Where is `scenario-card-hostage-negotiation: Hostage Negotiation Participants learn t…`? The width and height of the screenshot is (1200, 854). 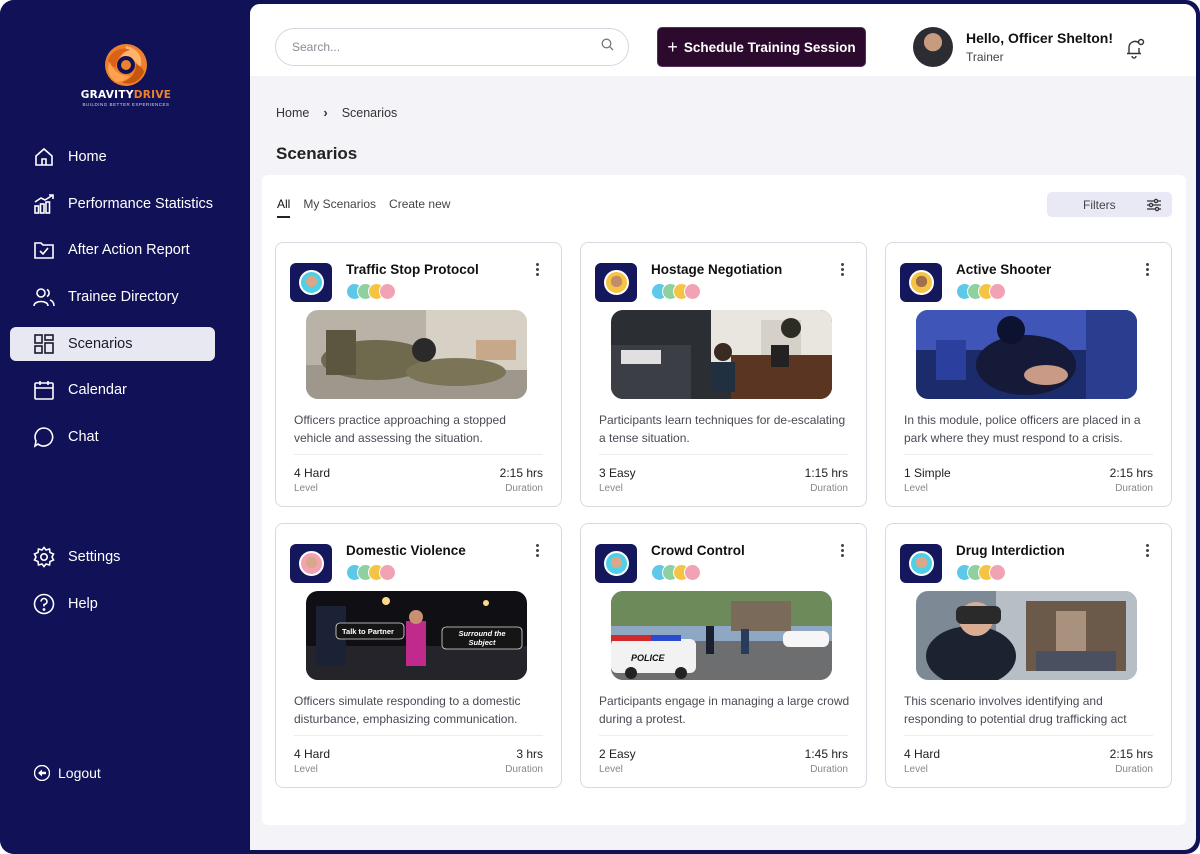
scenario-card-hostage-negotiation: Hostage Negotiation Participants learn t… is located at coordinates (723, 374).